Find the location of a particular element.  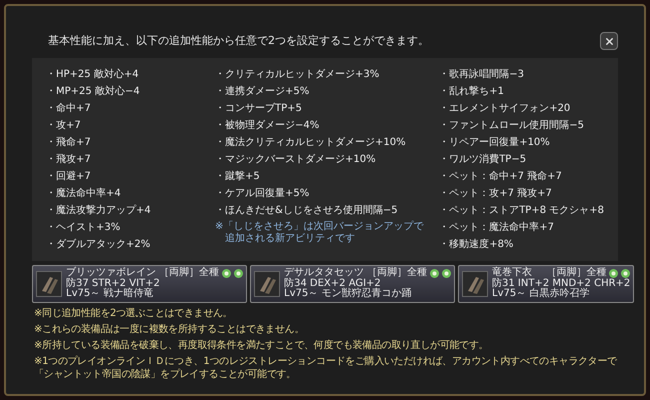

option-text: ・攻+7 is located at coordinates (64, 126).